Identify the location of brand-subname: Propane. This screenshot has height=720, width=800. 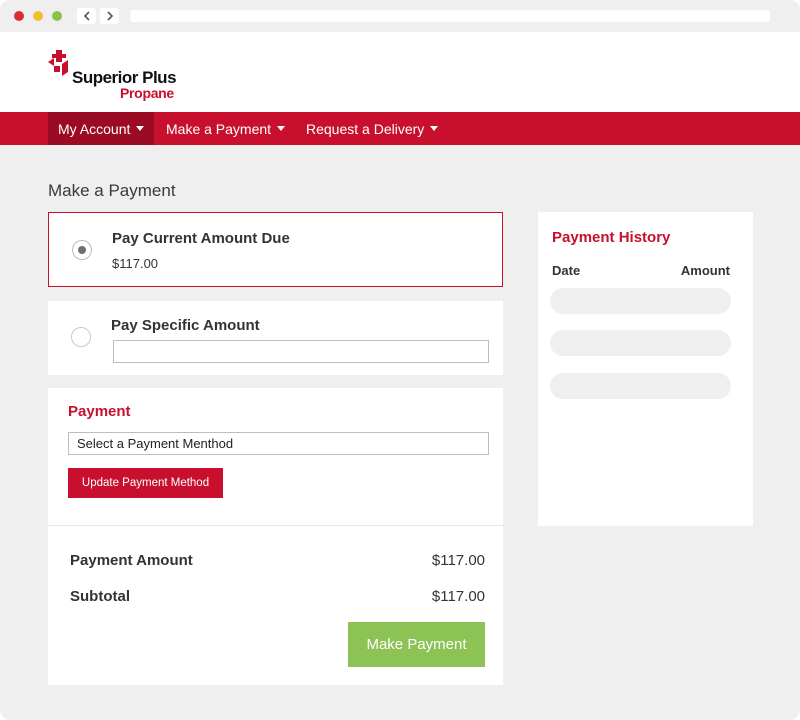
(147, 93).